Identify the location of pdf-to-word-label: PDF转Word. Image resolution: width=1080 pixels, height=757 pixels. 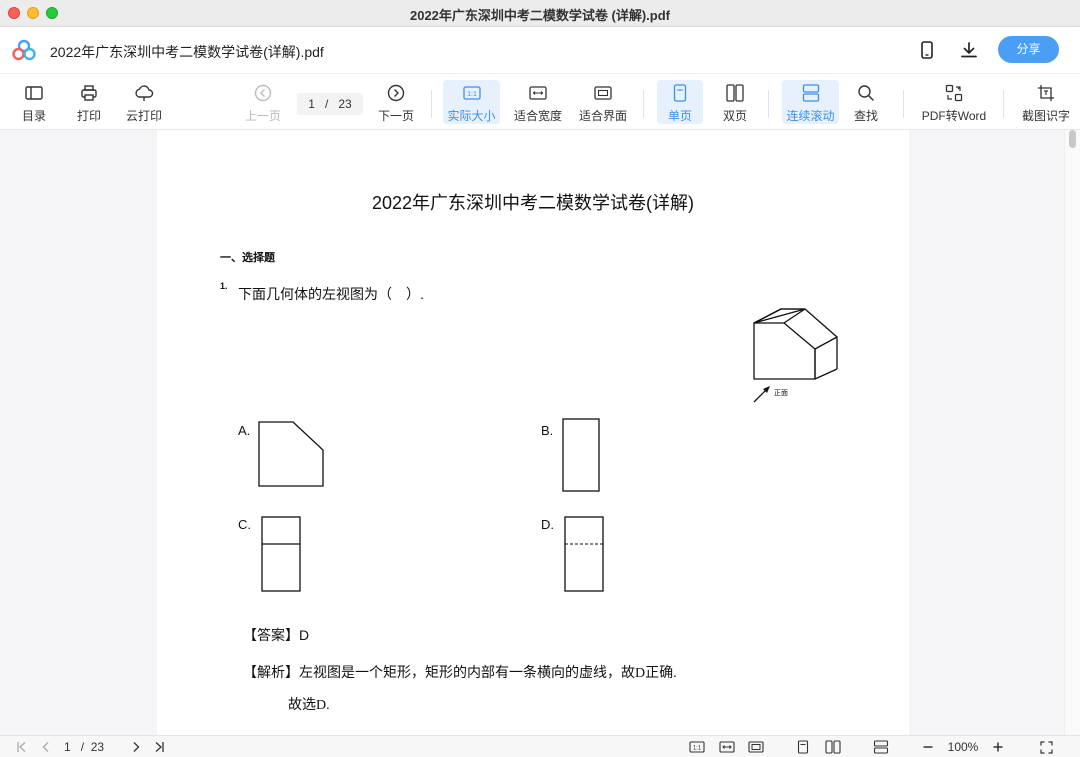
(954, 116).